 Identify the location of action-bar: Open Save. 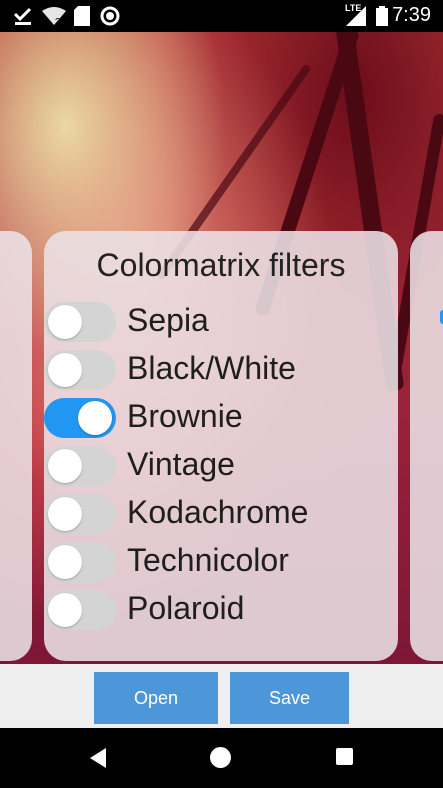
(221, 696).